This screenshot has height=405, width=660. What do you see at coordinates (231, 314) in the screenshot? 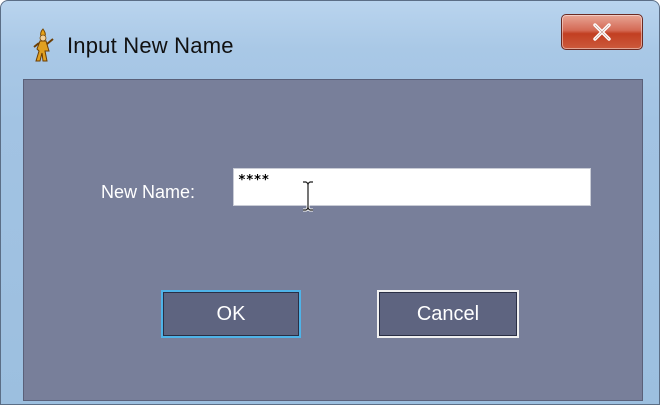
I see `ok-button: OK` at bounding box center [231, 314].